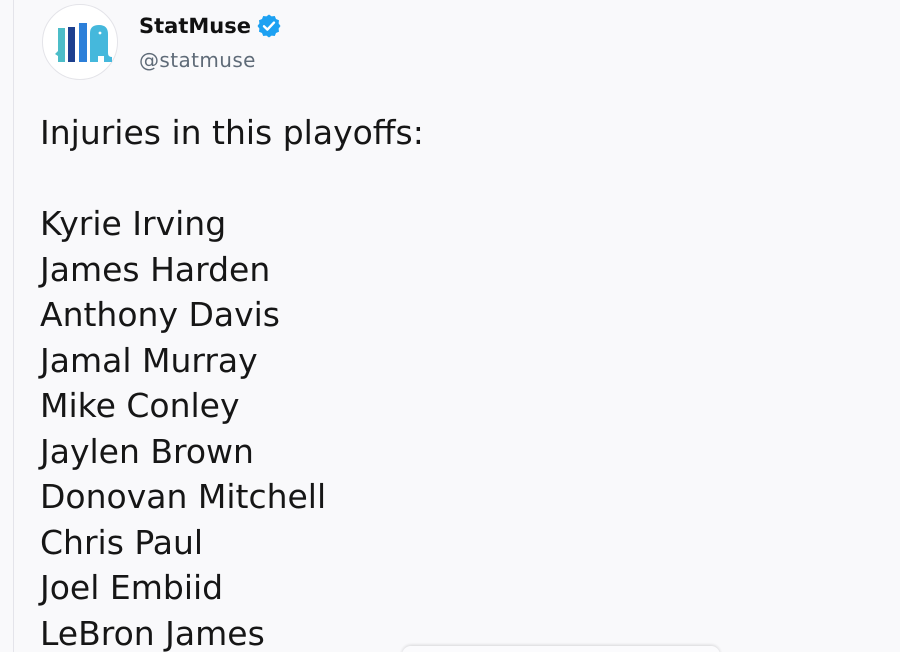 The image size is (900, 652). What do you see at coordinates (155, 269) in the screenshot?
I see `list-item: James Harden` at bounding box center [155, 269].